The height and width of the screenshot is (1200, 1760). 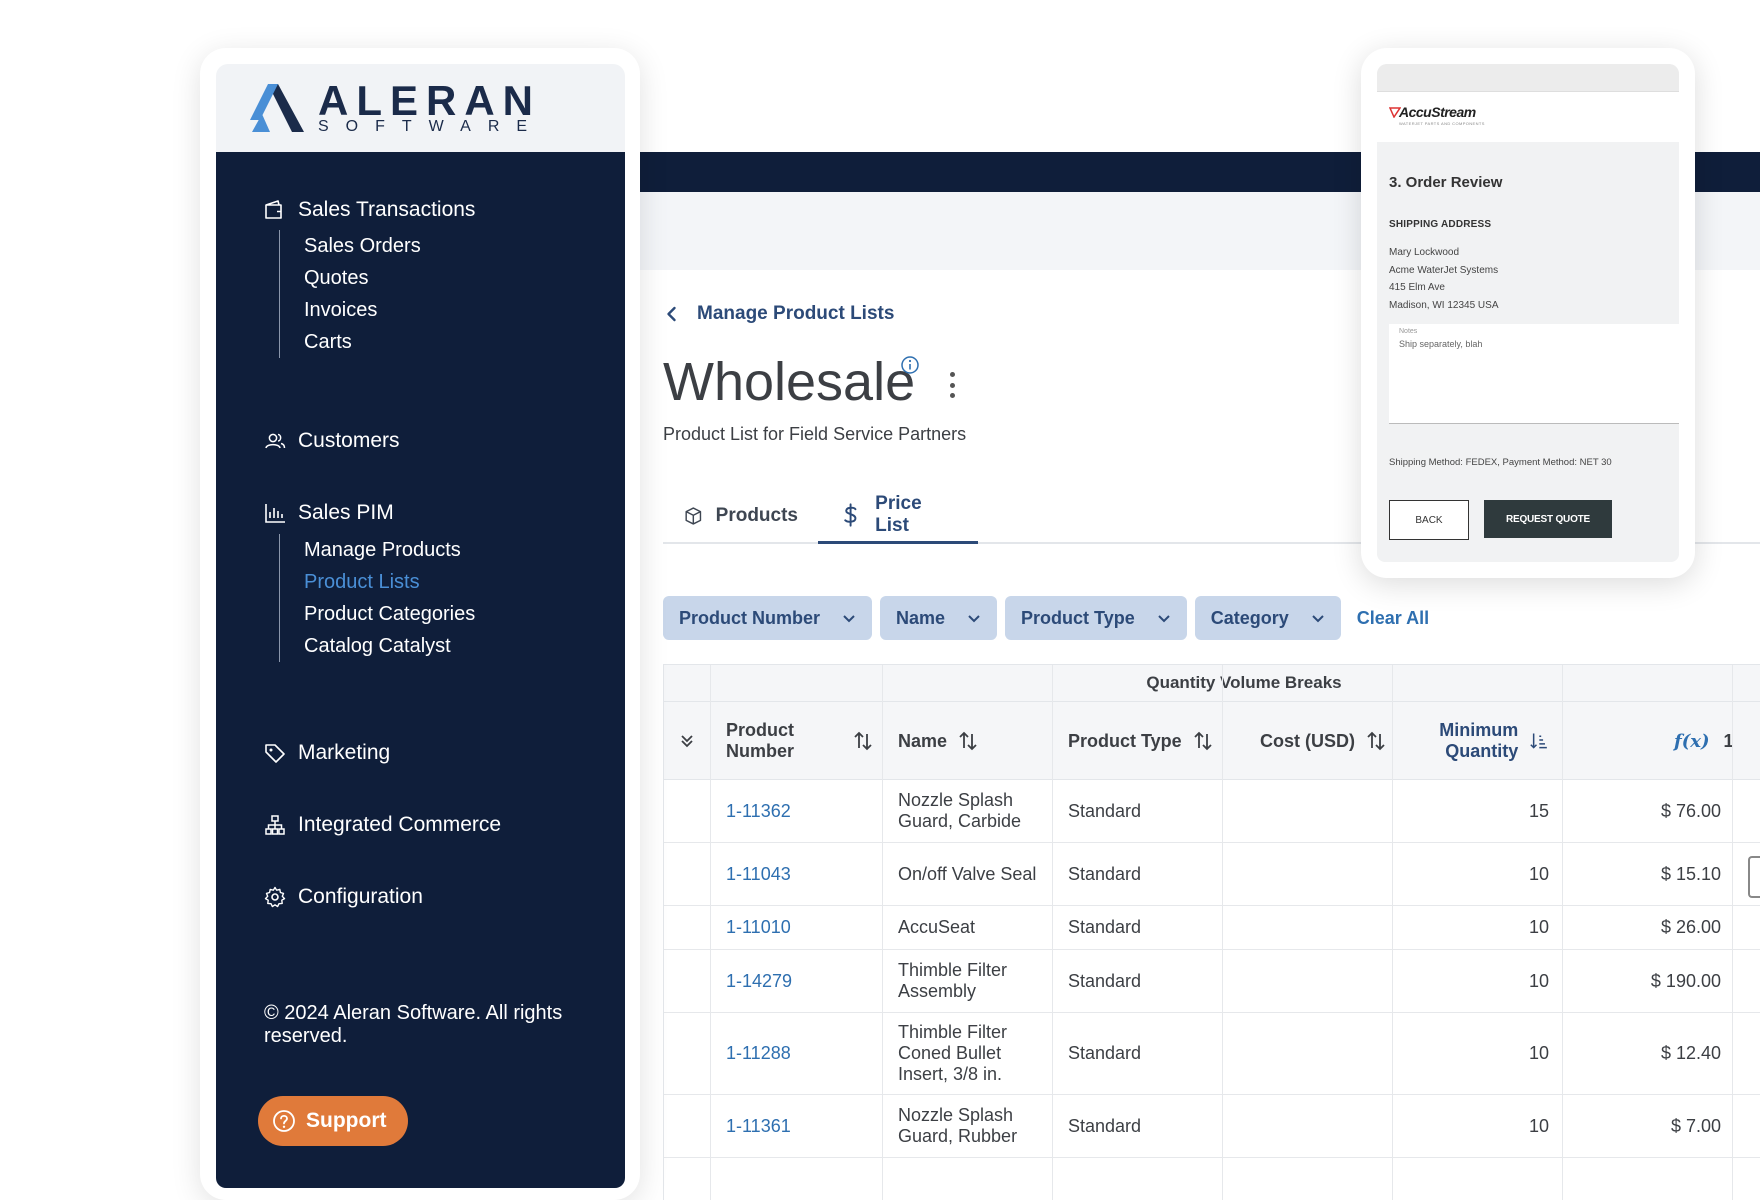 I want to click on nav-item-sales-orders: Sales Orders, so click(x=362, y=246).